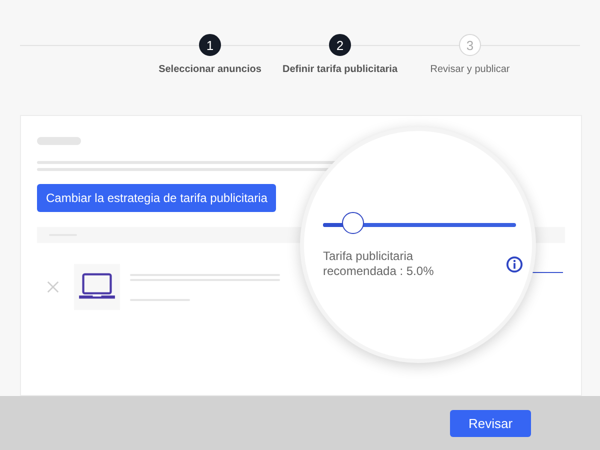 Image resolution: width=600 pixels, height=450 pixels. What do you see at coordinates (470, 69) in the screenshot?
I see `step-label: Revisar y publicar` at bounding box center [470, 69].